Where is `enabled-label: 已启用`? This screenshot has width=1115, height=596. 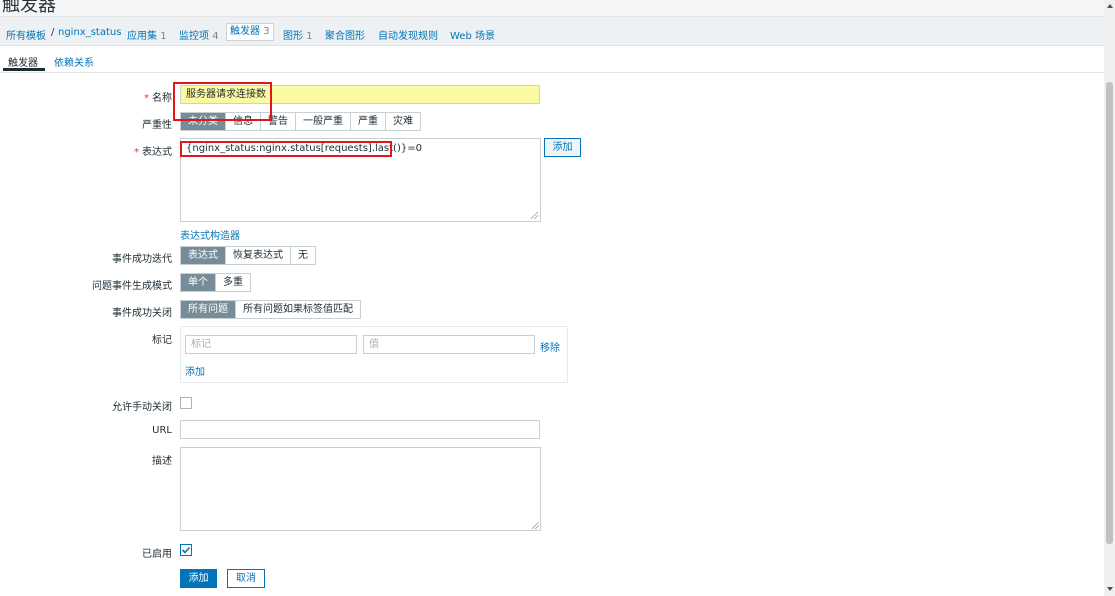 enabled-label: 已启用 is located at coordinates (157, 554).